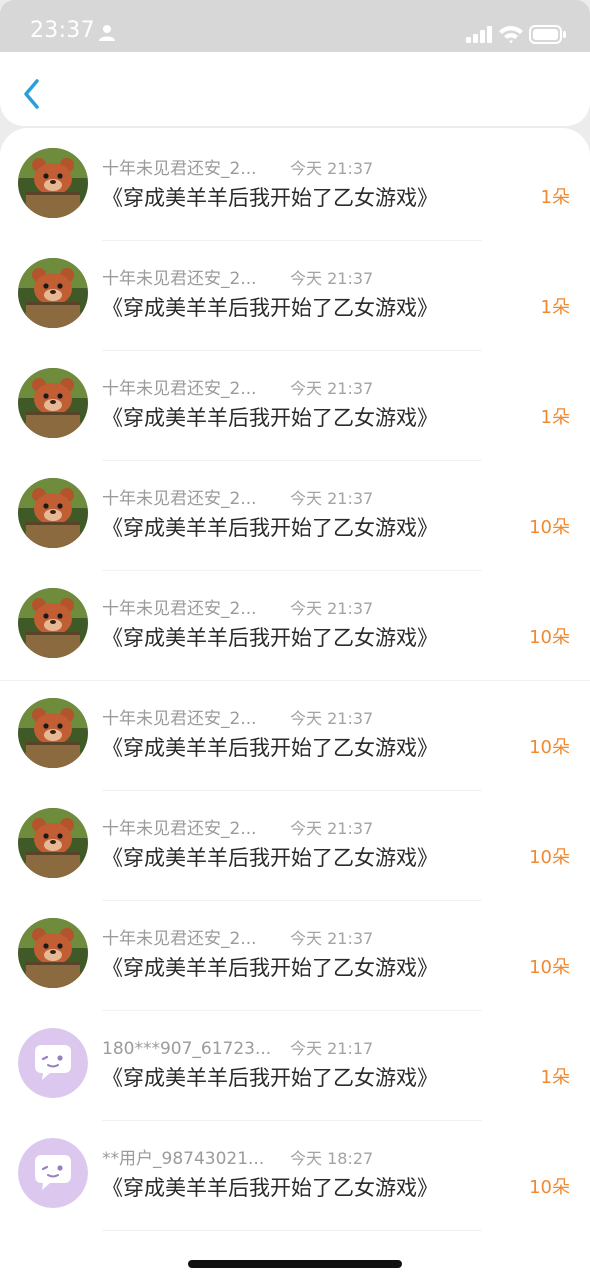  What do you see at coordinates (547, 34) in the screenshot?
I see `battery-icon` at bounding box center [547, 34].